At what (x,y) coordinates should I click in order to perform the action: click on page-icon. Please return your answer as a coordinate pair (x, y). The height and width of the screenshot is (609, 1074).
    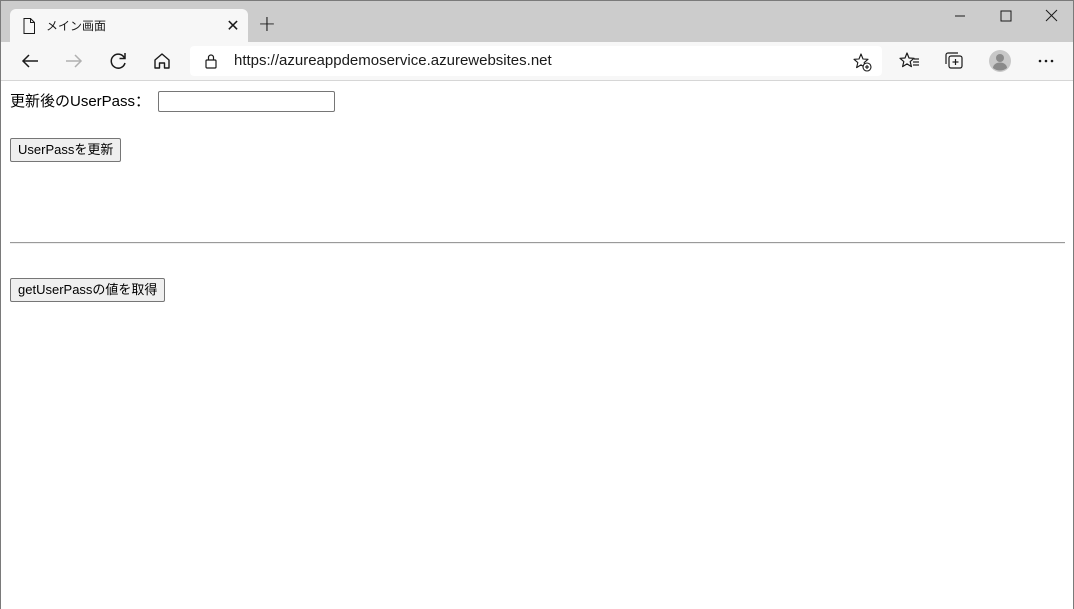
    Looking at the image, I should click on (29, 26).